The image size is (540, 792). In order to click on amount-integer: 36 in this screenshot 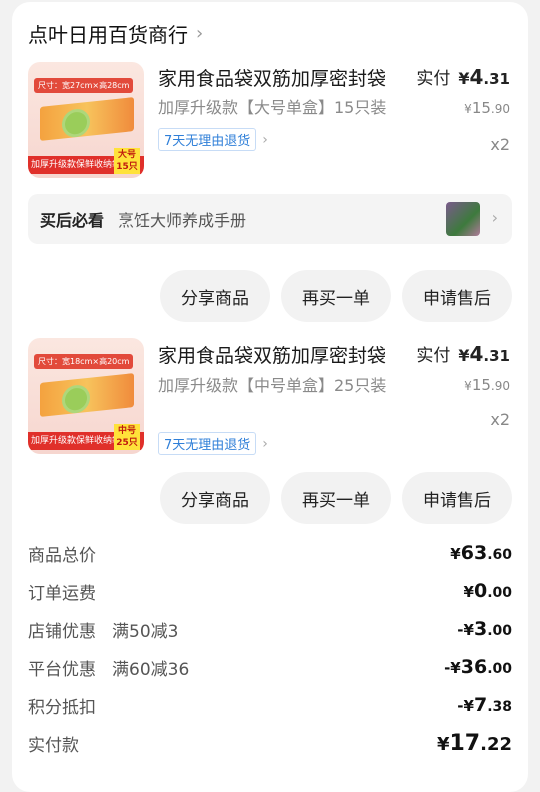, I will do `click(474, 667)`.